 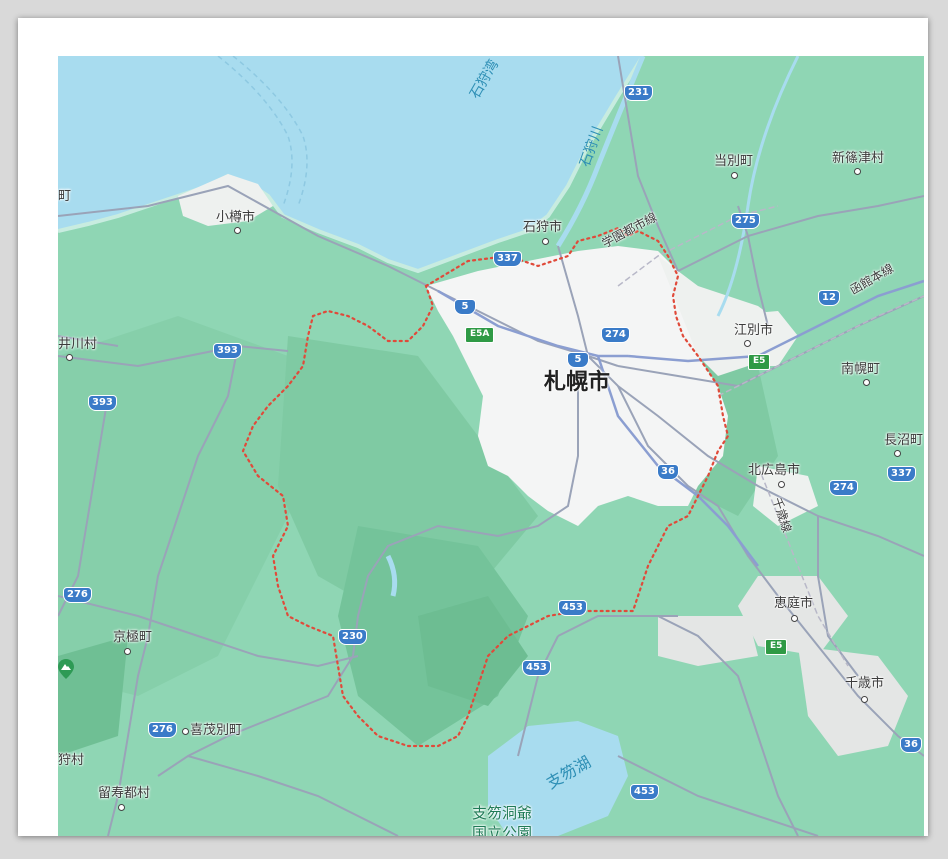 I want to click on expressway-shield-e5-east: E5, so click(x=759, y=362).